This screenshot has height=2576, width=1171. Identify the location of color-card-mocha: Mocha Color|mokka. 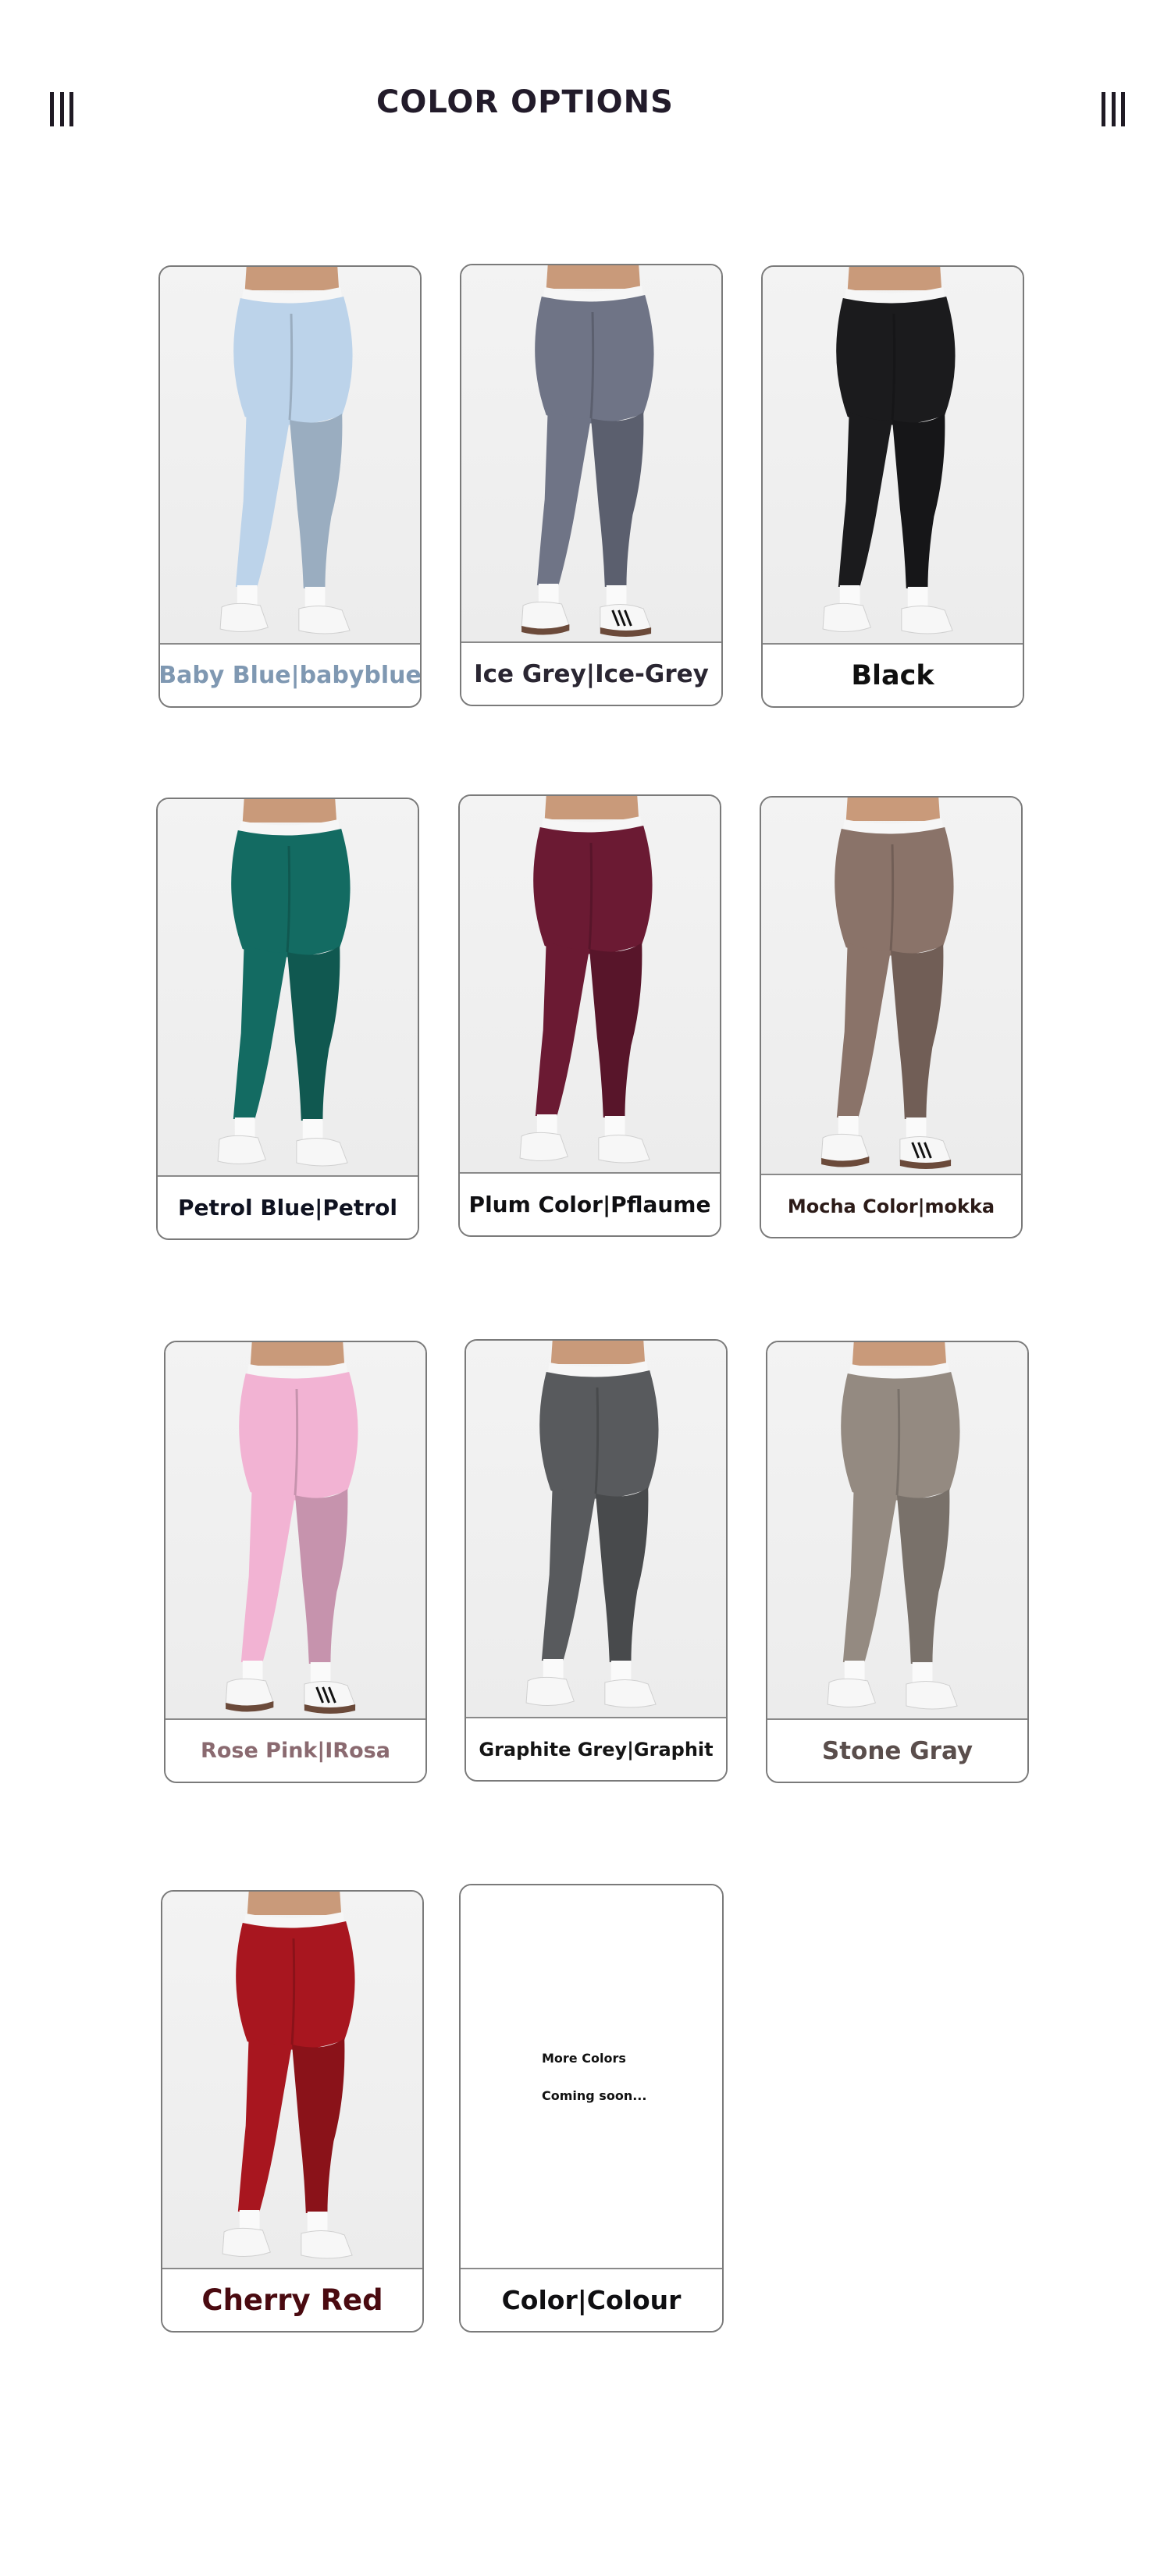
(892, 1017).